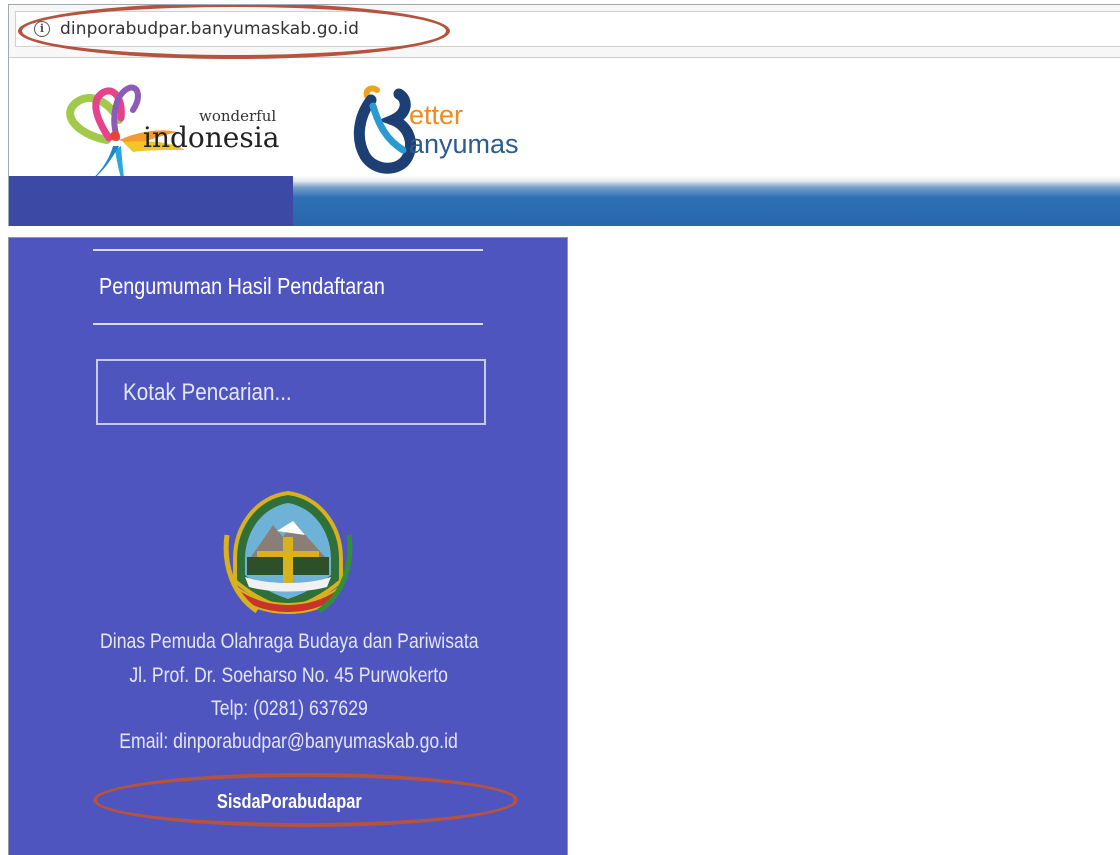 This screenshot has width=1120, height=855. Describe the element at coordinates (151, 201) in the screenshot. I see `nav-left-block` at that location.